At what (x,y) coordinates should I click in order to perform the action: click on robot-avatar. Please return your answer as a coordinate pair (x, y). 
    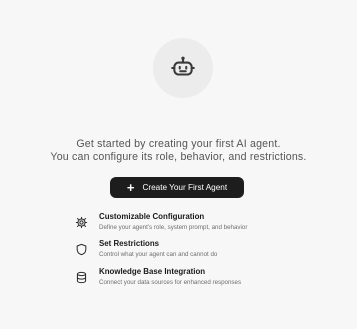
    Looking at the image, I should click on (183, 68).